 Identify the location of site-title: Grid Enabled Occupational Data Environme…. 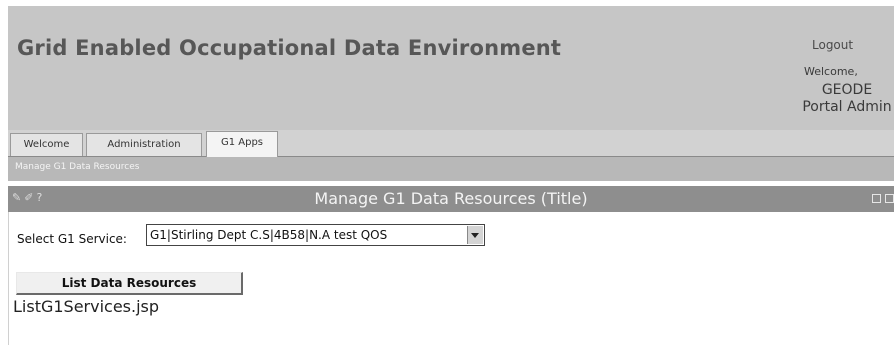
(289, 48).